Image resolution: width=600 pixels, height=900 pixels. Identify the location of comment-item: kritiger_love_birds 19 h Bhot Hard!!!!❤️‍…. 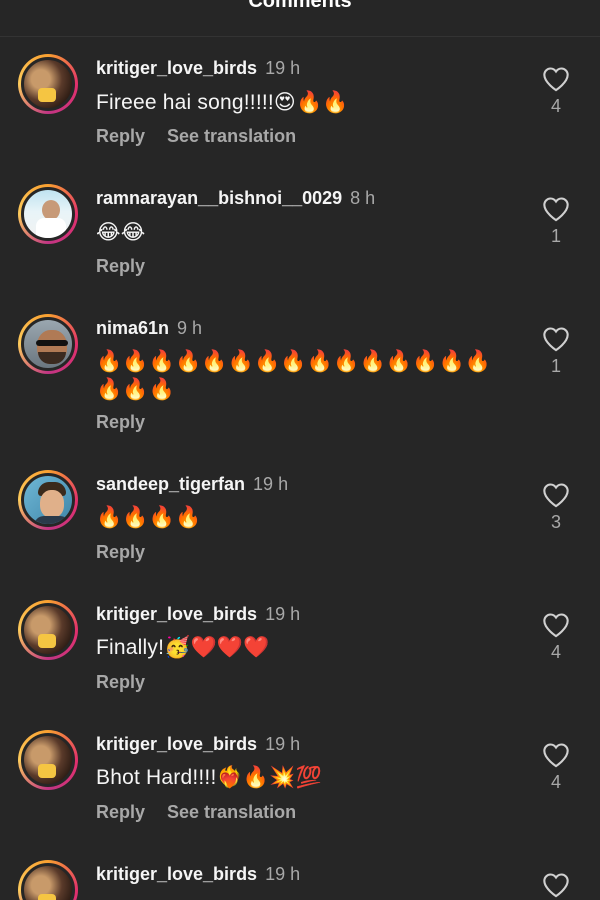
(300, 772).